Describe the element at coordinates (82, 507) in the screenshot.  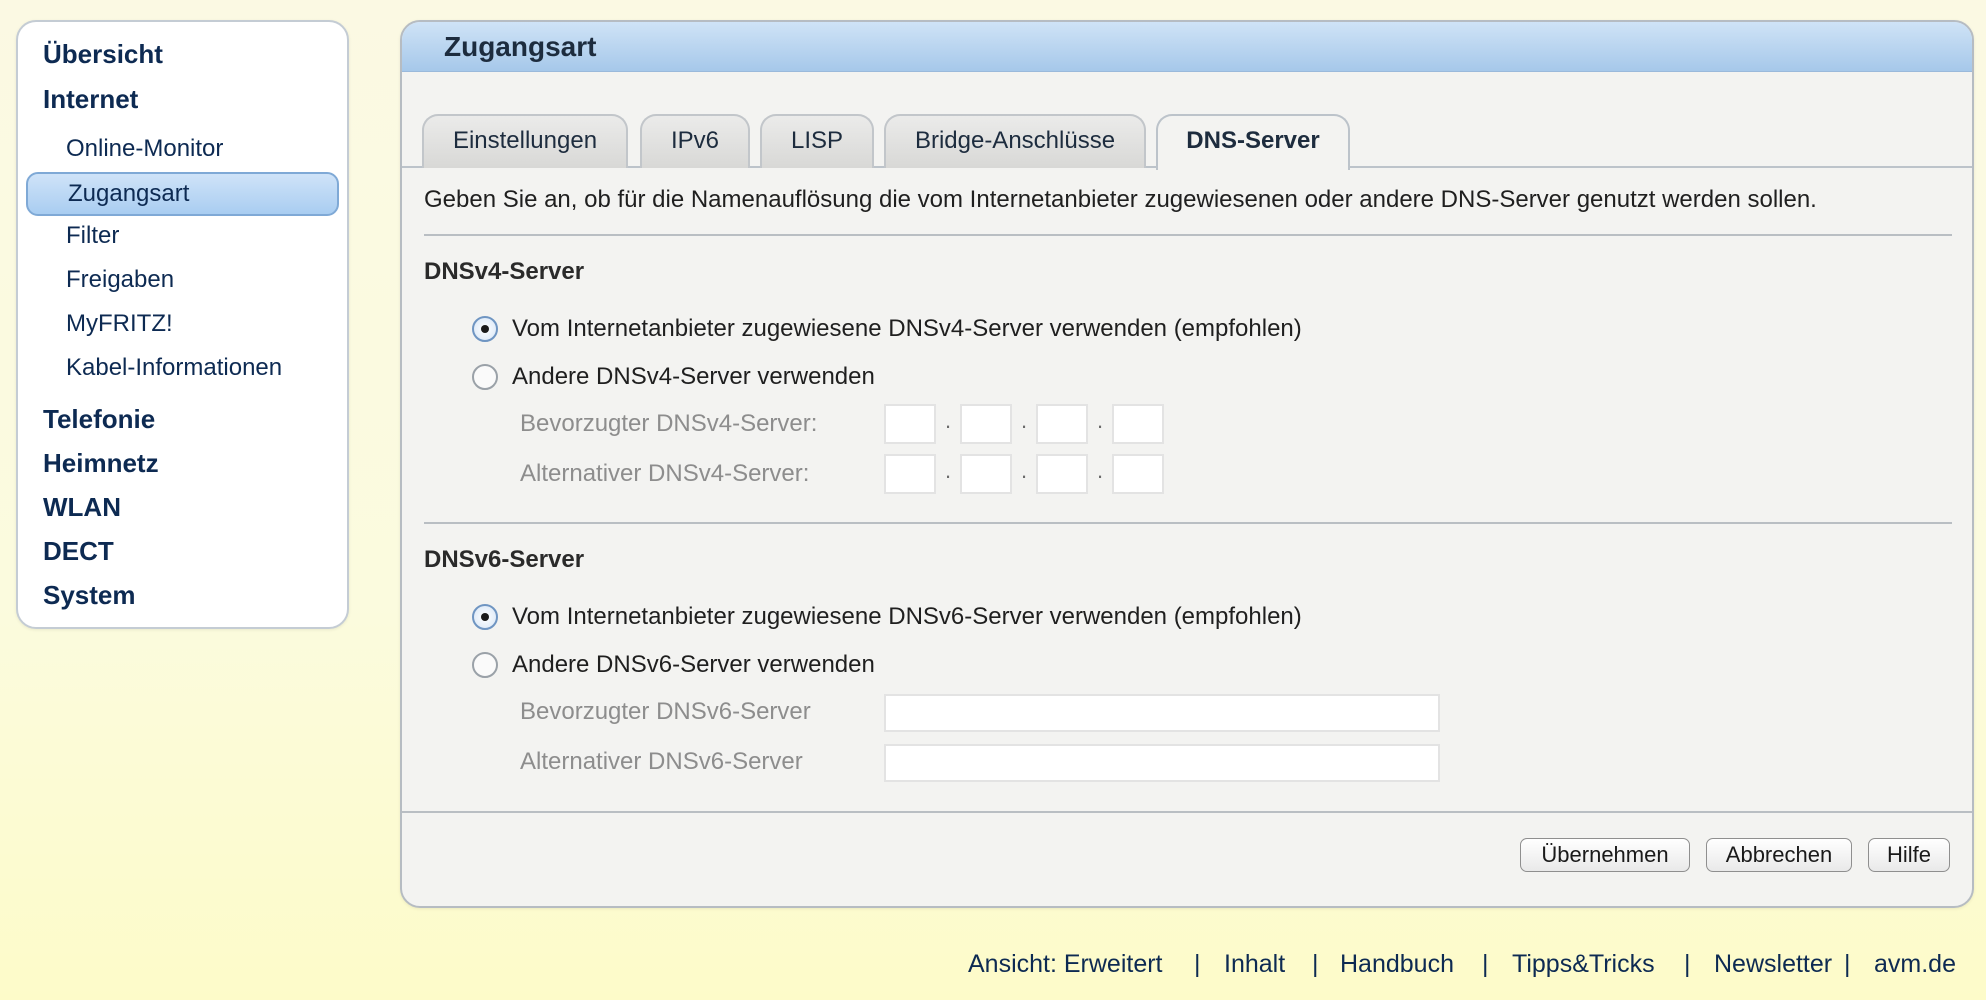
I see `sidebar-item-wlan: WLAN` at that location.